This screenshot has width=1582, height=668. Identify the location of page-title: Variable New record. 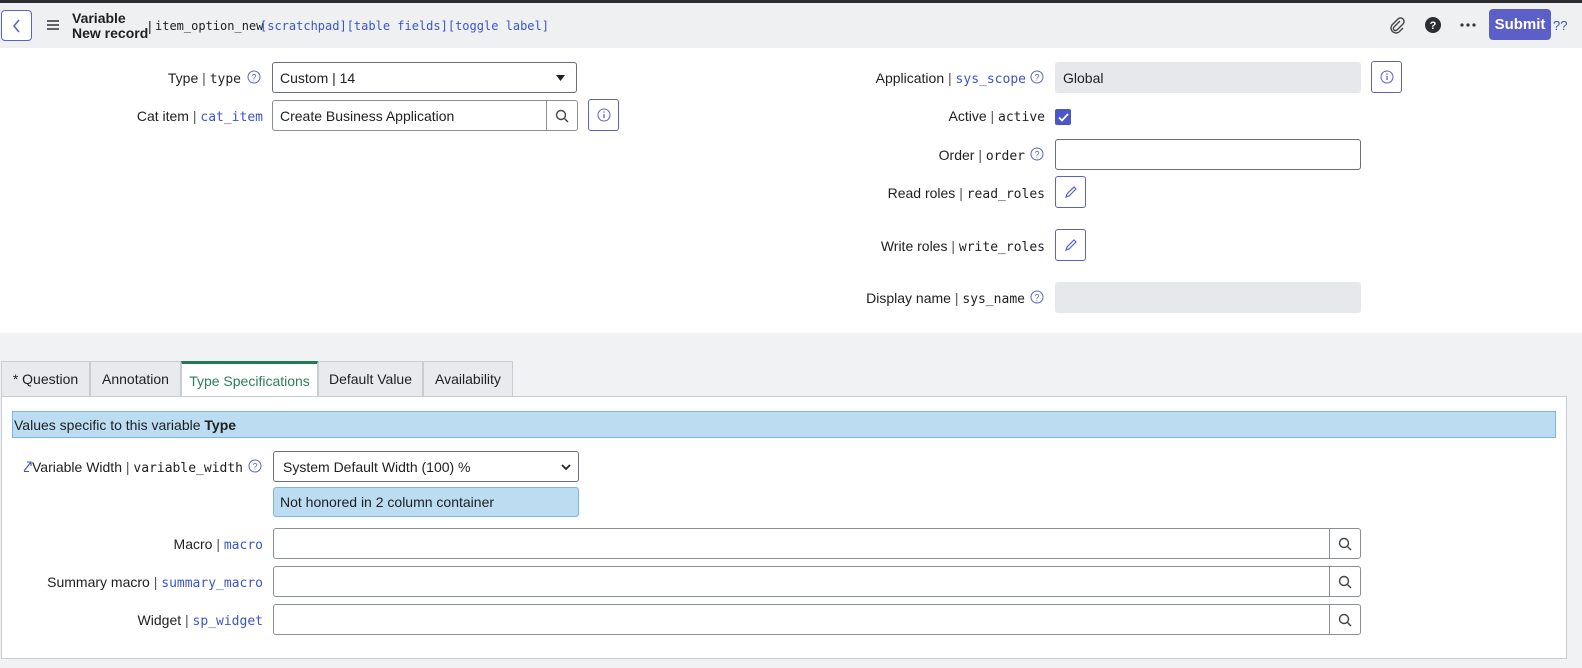
(110, 25).